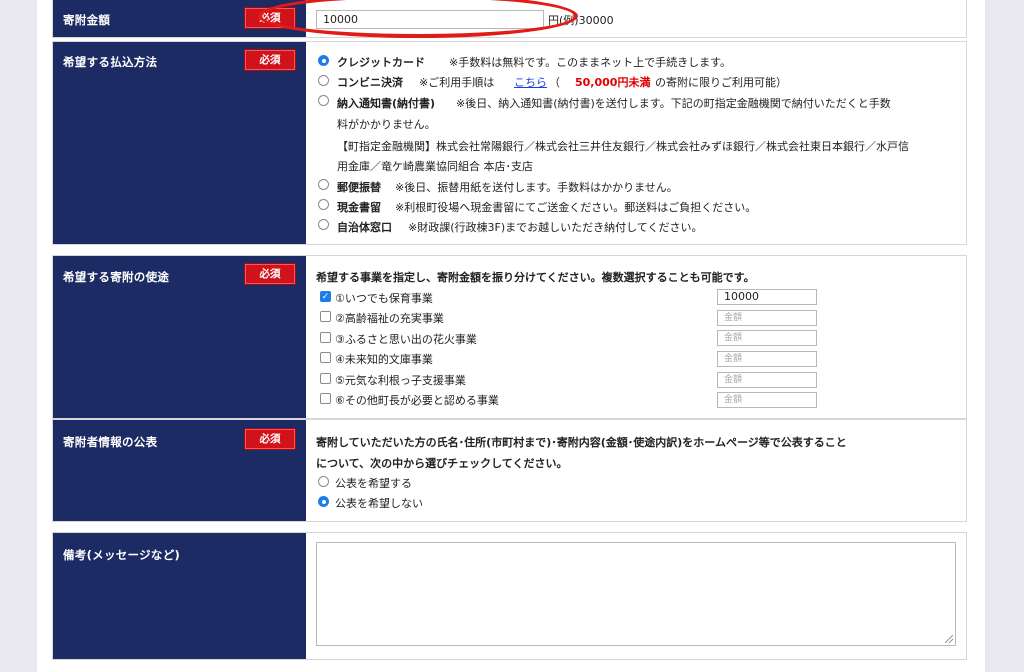  What do you see at coordinates (379, 503) in the screenshot?
I see `publication-no-label: 公表を希望しない` at bounding box center [379, 503].